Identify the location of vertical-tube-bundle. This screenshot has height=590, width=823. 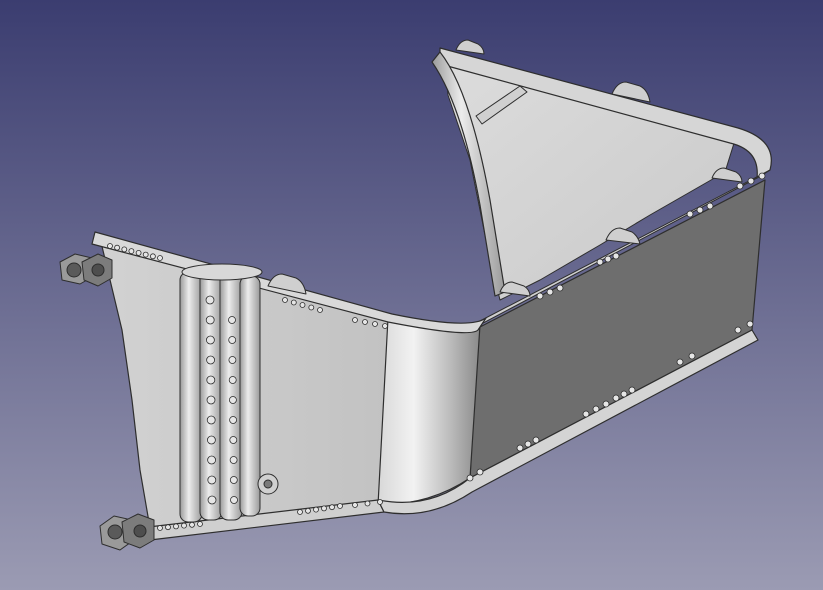
(221, 393).